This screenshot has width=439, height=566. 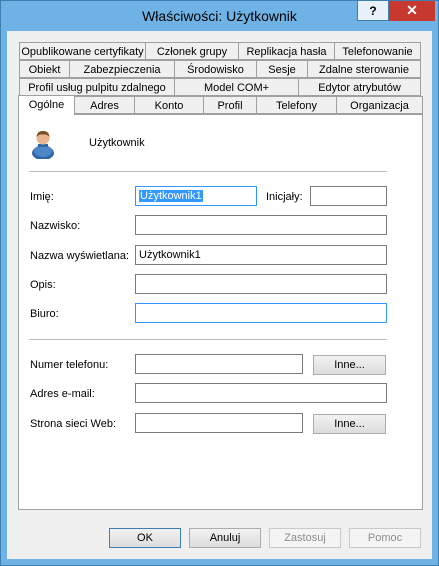 I want to click on user-icon, so click(x=43, y=145).